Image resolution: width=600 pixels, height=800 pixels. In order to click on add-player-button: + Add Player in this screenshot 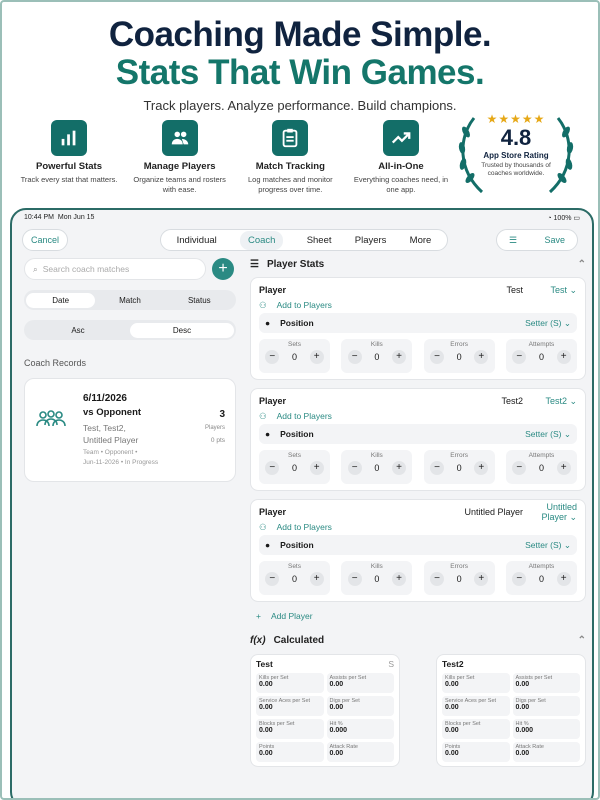, I will do `click(418, 616)`.